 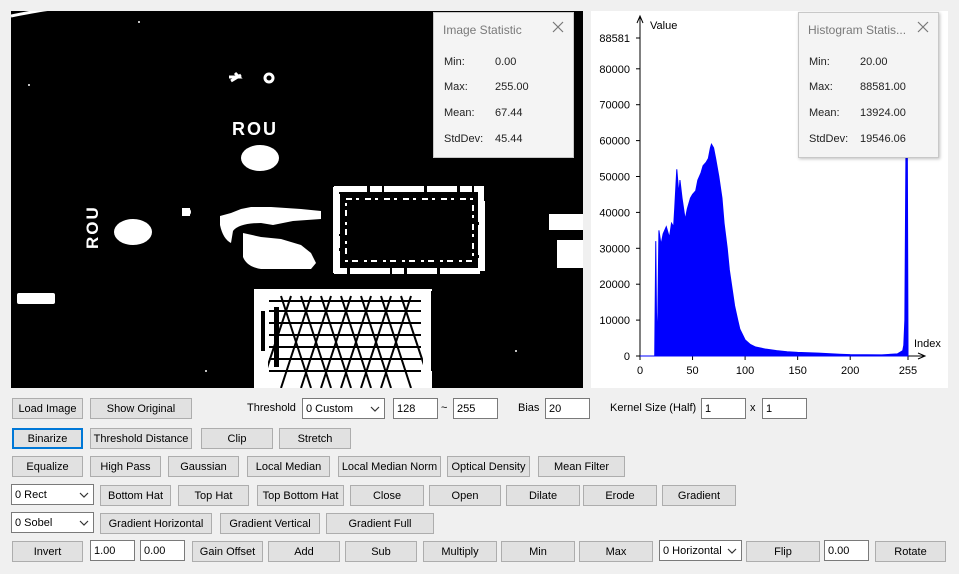 What do you see at coordinates (459, 113) in the screenshot?
I see `stat-label-mean: Mean:` at bounding box center [459, 113].